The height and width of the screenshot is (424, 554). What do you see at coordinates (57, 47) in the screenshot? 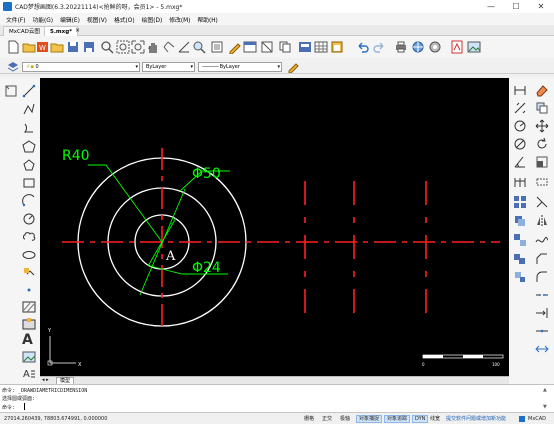
I see `open-icon` at bounding box center [57, 47].